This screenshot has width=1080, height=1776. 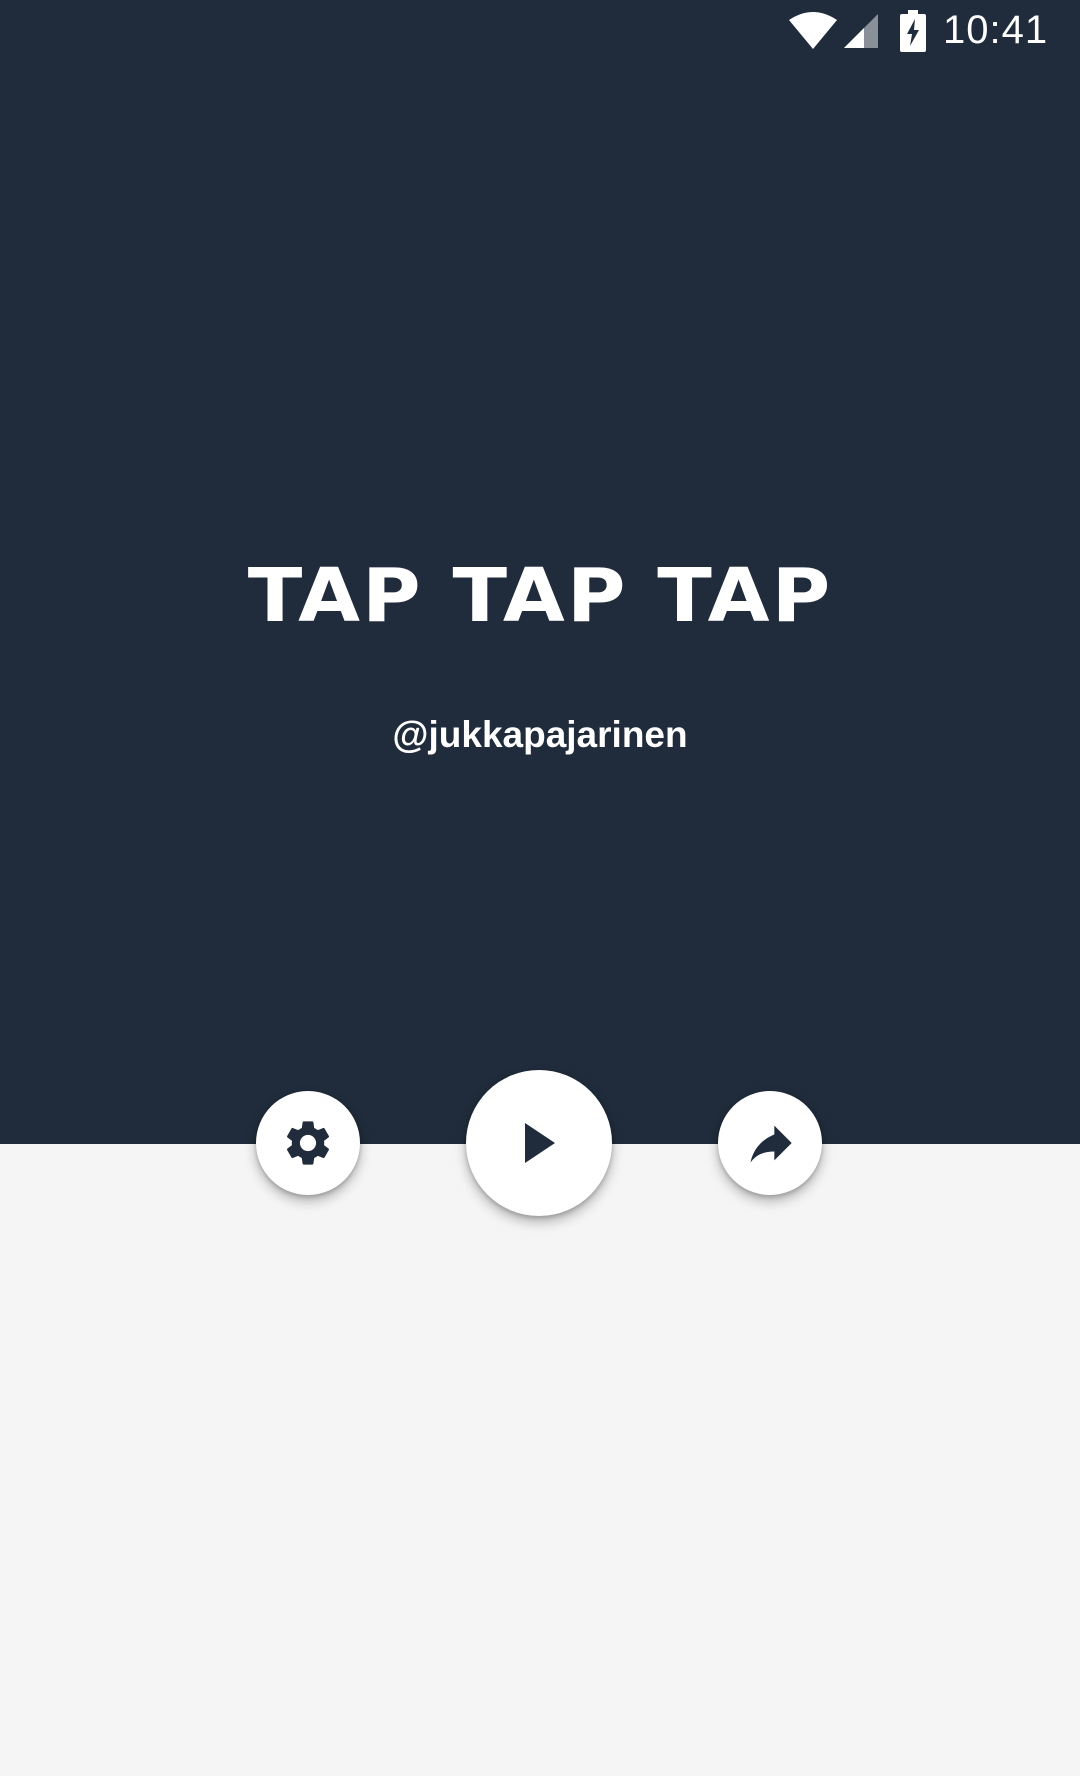 I want to click on battery-charging-icon, so click(x=913, y=31).